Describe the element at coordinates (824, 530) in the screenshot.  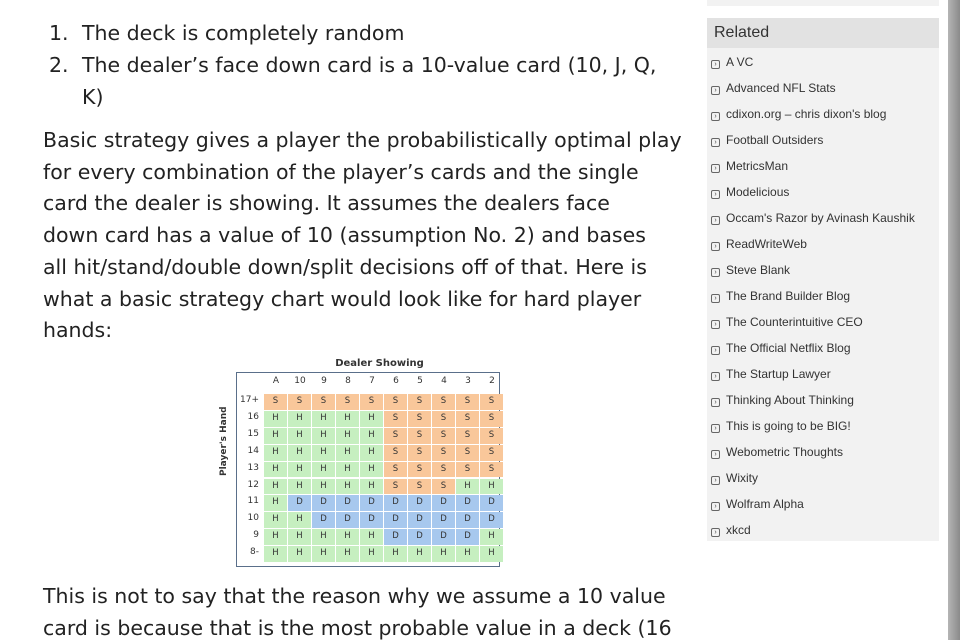
I see `sidebar-link: › xkcd` at that location.